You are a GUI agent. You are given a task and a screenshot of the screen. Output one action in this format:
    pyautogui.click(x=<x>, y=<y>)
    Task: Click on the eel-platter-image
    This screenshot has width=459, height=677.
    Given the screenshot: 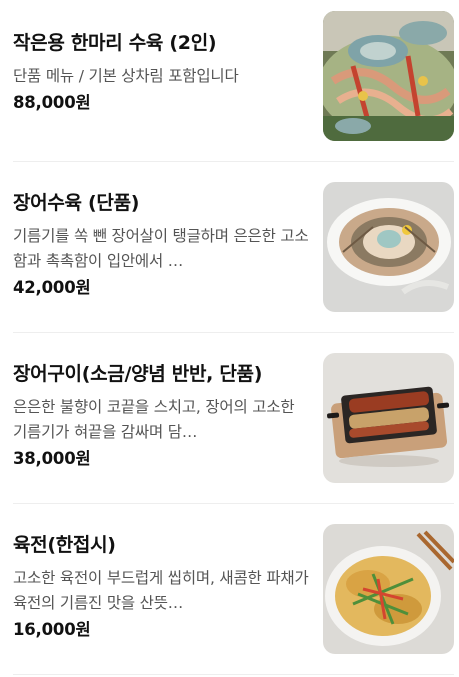 What is the action you would take?
    pyautogui.click(x=388, y=76)
    